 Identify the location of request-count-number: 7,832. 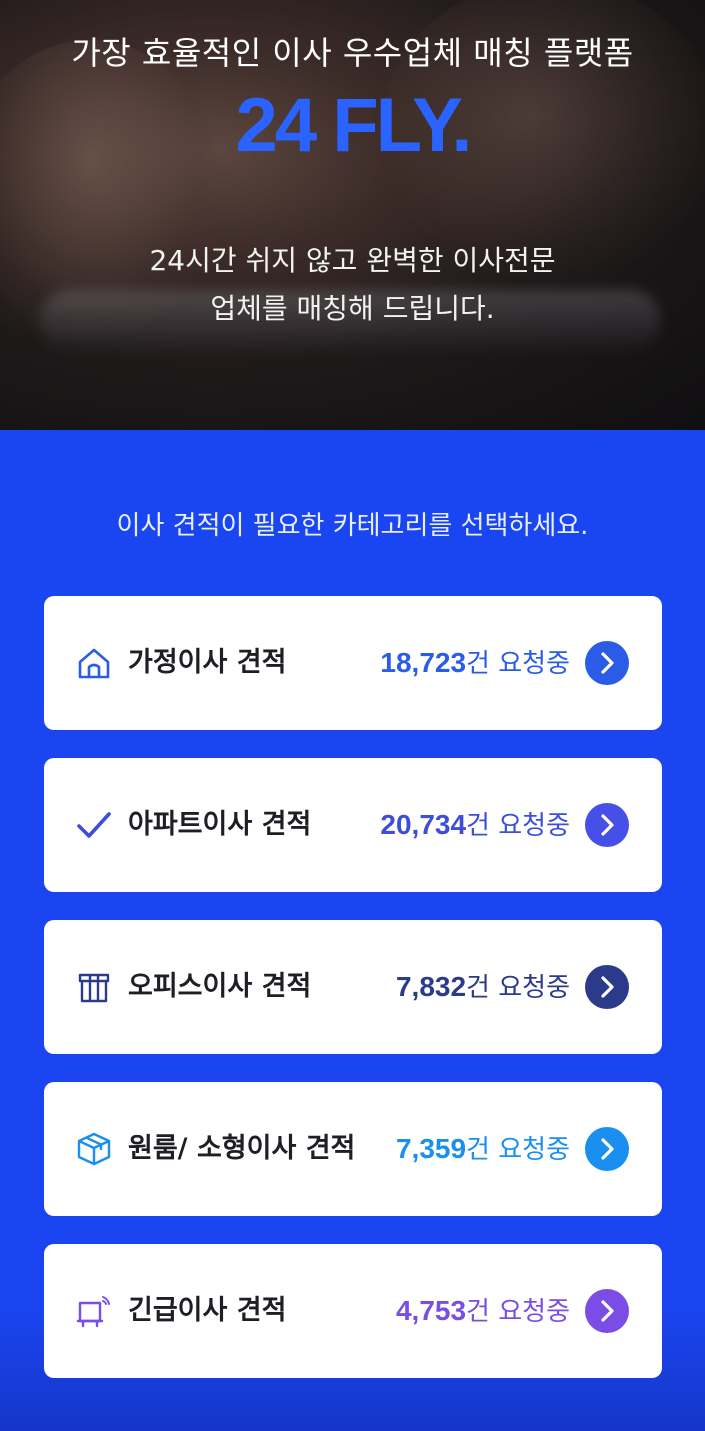
(431, 986).